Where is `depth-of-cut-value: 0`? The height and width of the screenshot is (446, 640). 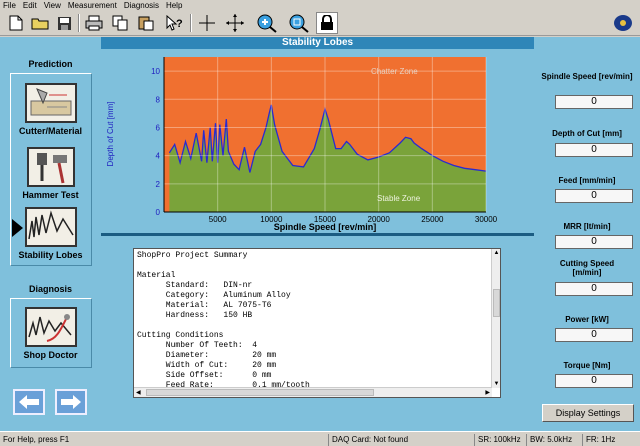
depth-of-cut-value: 0 is located at coordinates (594, 150).